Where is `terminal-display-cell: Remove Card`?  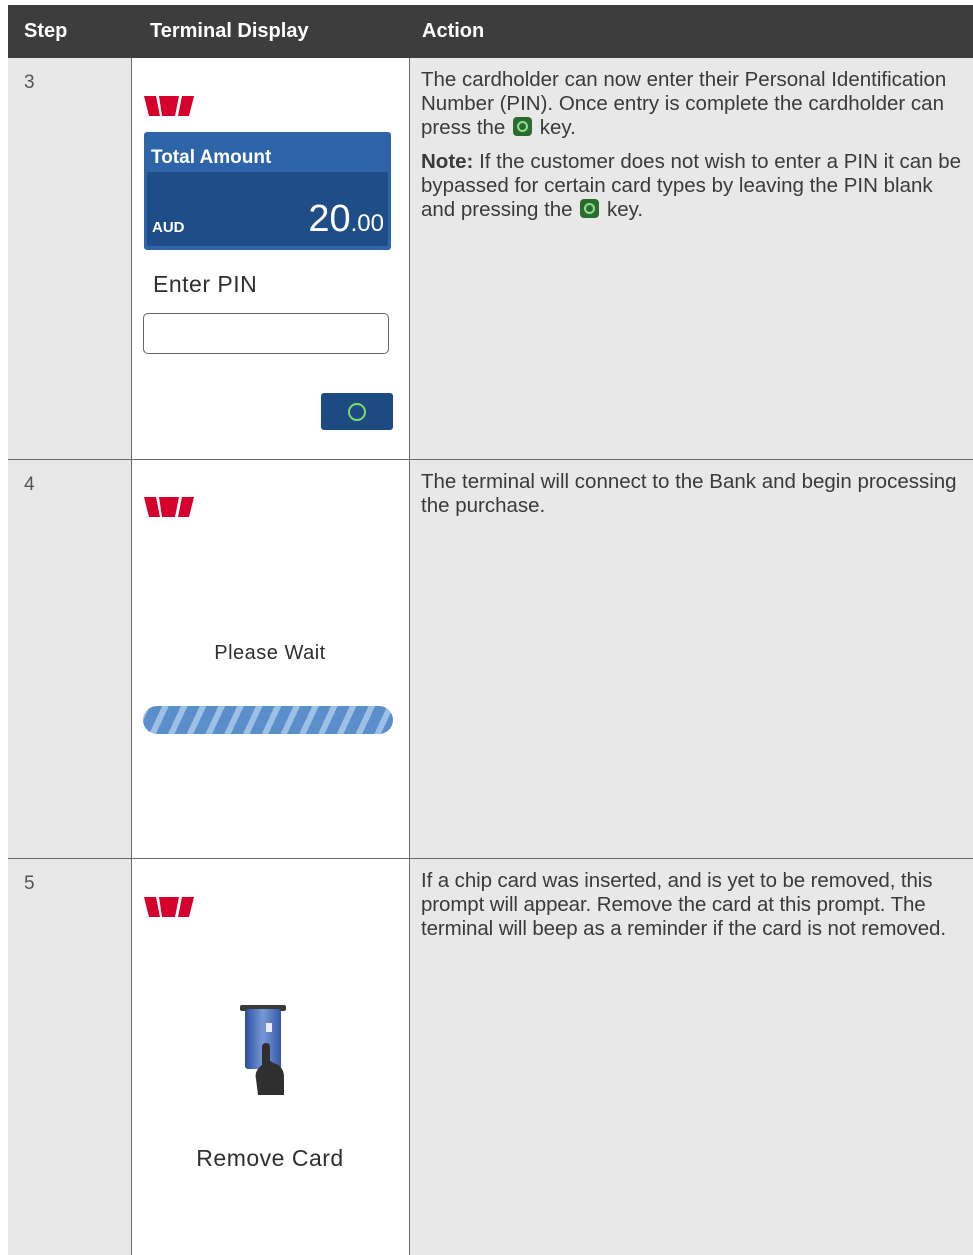
terminal-display-cell: Remove Card is located at coordinates (270, 1057).